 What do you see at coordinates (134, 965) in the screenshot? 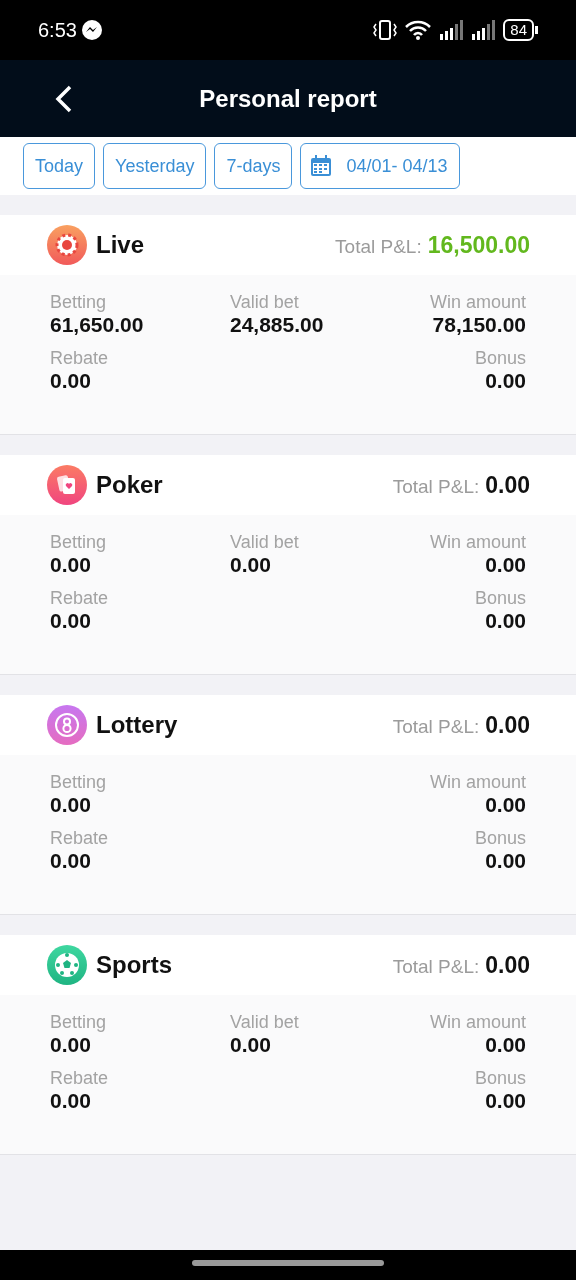
I see `category-title: Sports` at bounding box center [134, 965].